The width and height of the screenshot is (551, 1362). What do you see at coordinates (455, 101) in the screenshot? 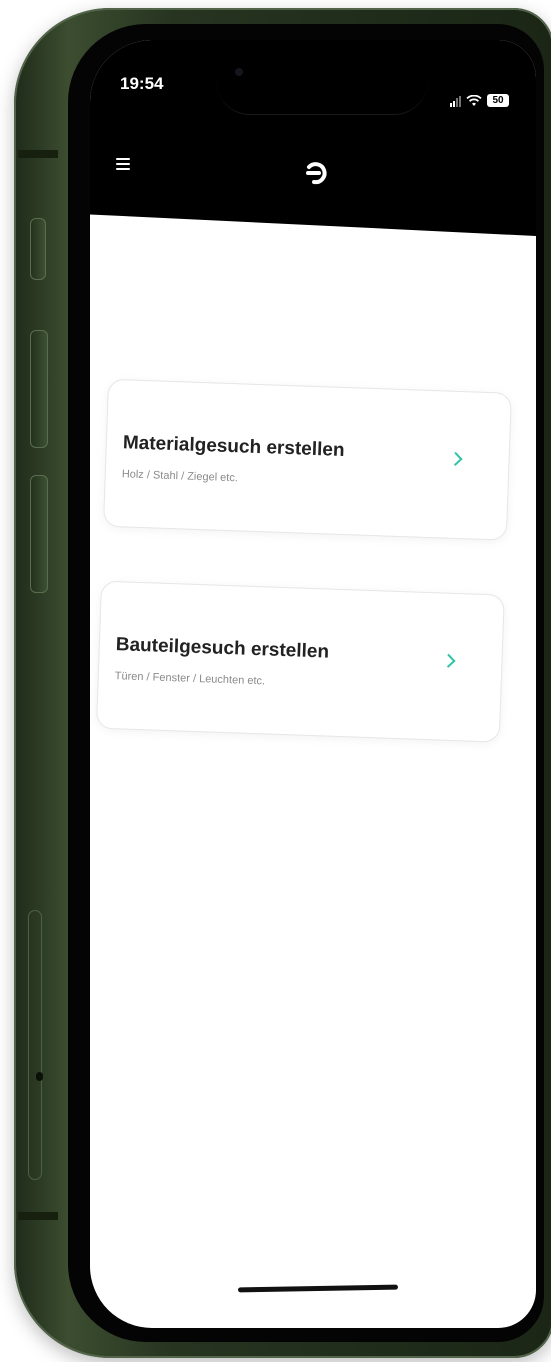
I see `cellular-signal-icon` at bounding box center [455, 101].